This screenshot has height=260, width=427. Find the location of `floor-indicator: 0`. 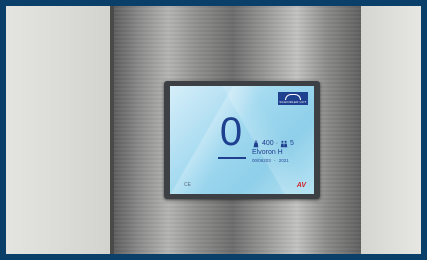

floor-indicator: 0 is located at coordinates (231, 132).